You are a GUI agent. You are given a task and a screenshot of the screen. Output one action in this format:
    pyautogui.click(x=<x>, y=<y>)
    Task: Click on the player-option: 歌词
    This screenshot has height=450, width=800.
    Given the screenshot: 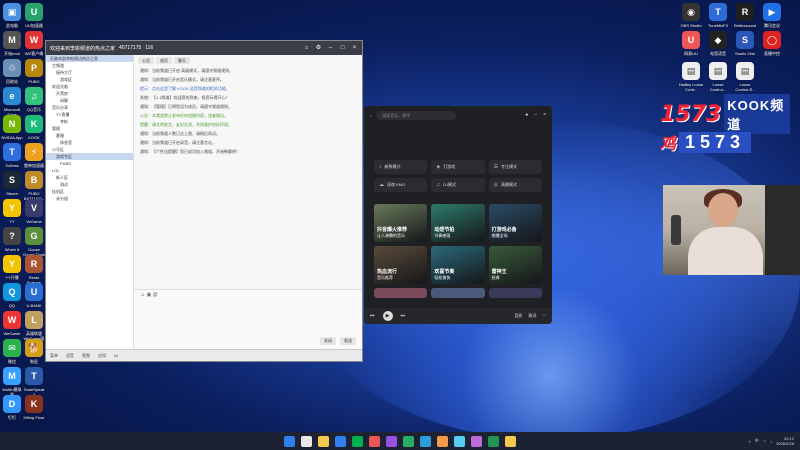 What is the action you would take?
    pyautogui.click(x=532, y=316)
    